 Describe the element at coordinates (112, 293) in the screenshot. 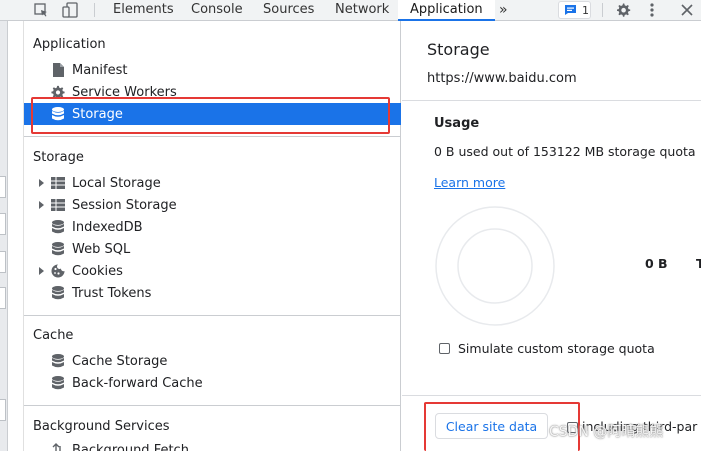

I see `sidebar-item-label: Trust Tokens` at that location.